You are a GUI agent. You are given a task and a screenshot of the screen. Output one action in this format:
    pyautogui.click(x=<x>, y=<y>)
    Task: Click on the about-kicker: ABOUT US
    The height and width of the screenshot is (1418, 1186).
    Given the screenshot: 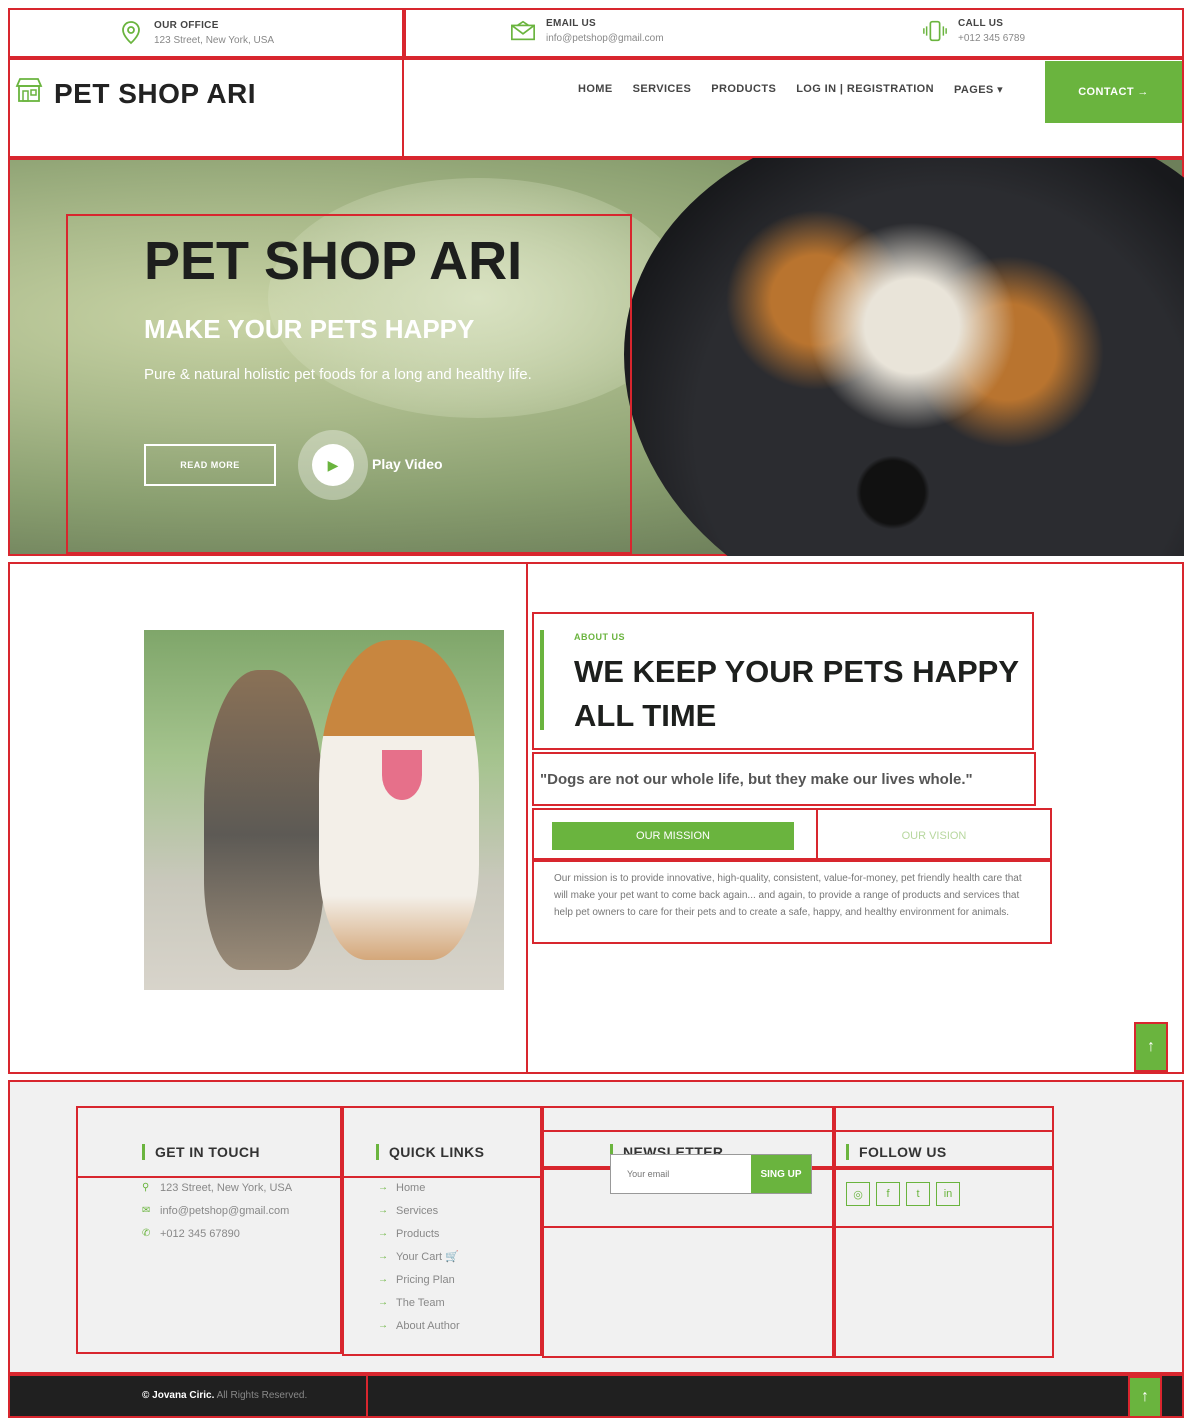 What is the action you would take?
    pyautogui.click(x=599, y=637)
    